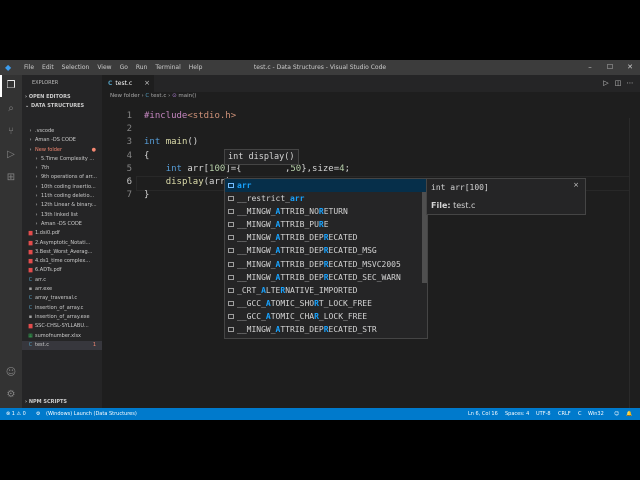 The height and width of the screenshot is (480, 640). Describe the element at coordinates (62, 317) in the screenshot. I see `tree-item: ▪ insertion_of_array.exe` at that location.